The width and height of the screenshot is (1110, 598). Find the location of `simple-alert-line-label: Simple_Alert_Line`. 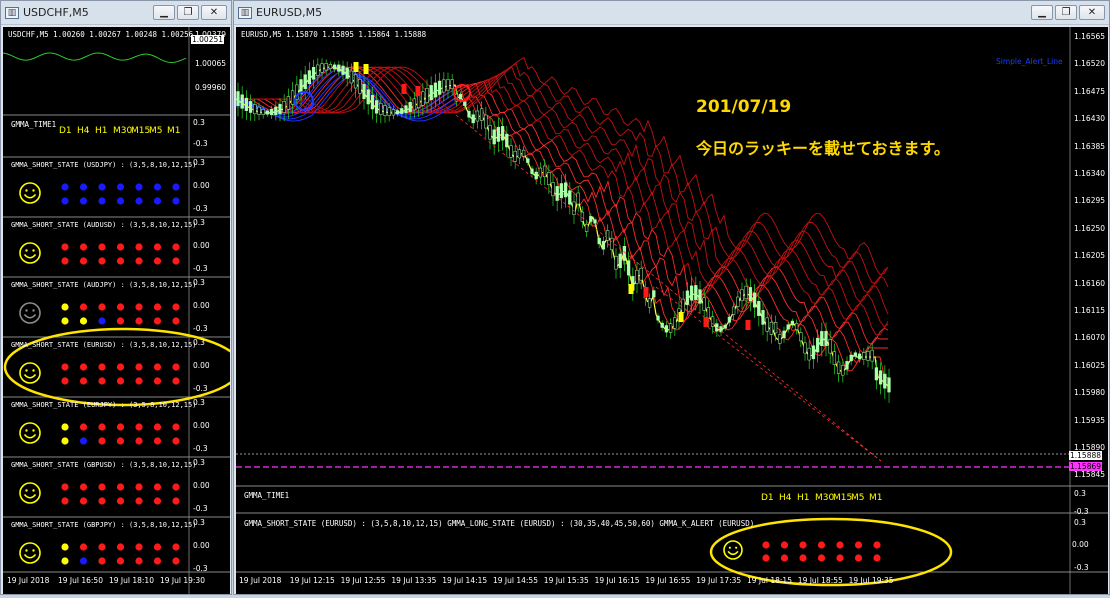

simple-alert-line-label: Simple_Alert_Line is located at coordinates (1029, 61).